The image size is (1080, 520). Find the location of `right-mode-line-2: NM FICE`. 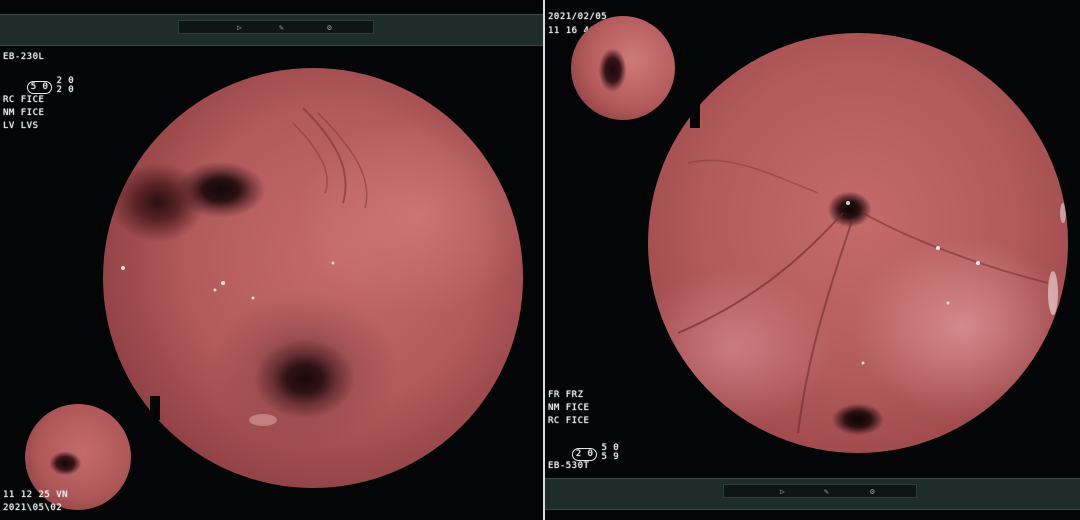

right-mode-line-2: NM FICE is located at coordinates (569, 408).